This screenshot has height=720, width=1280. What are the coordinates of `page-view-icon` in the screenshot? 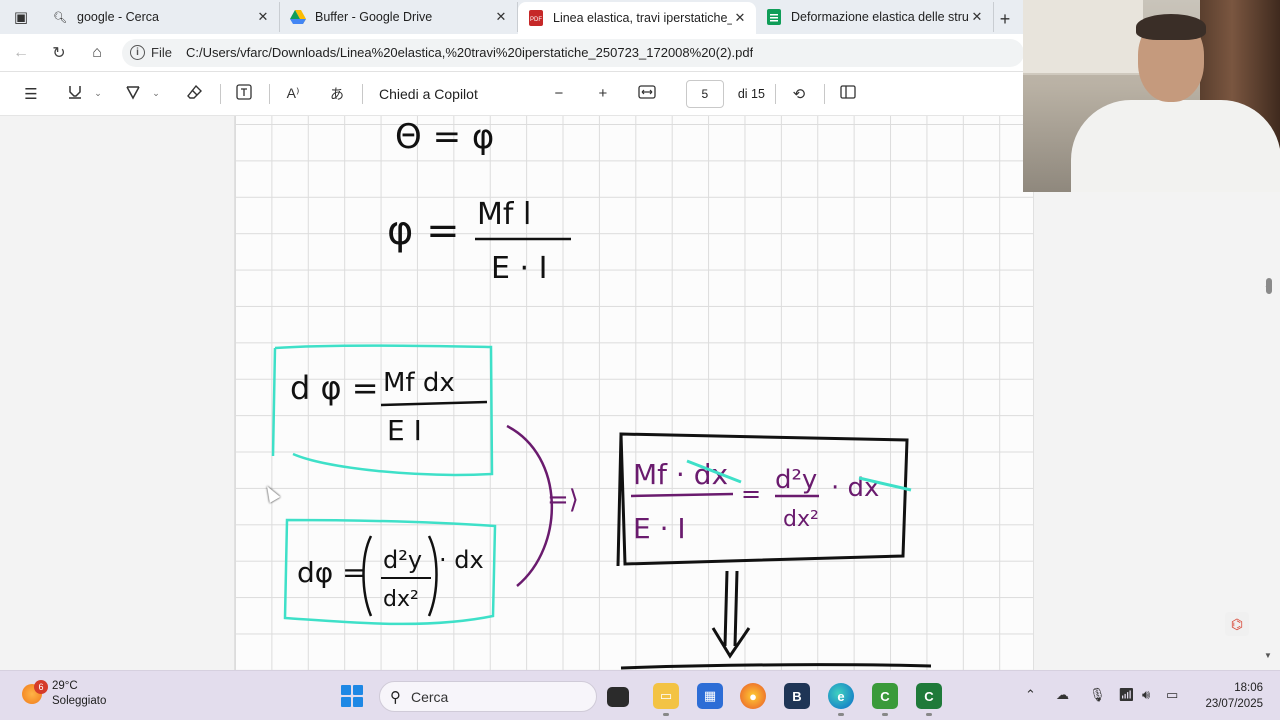 It's located at (848, 93).